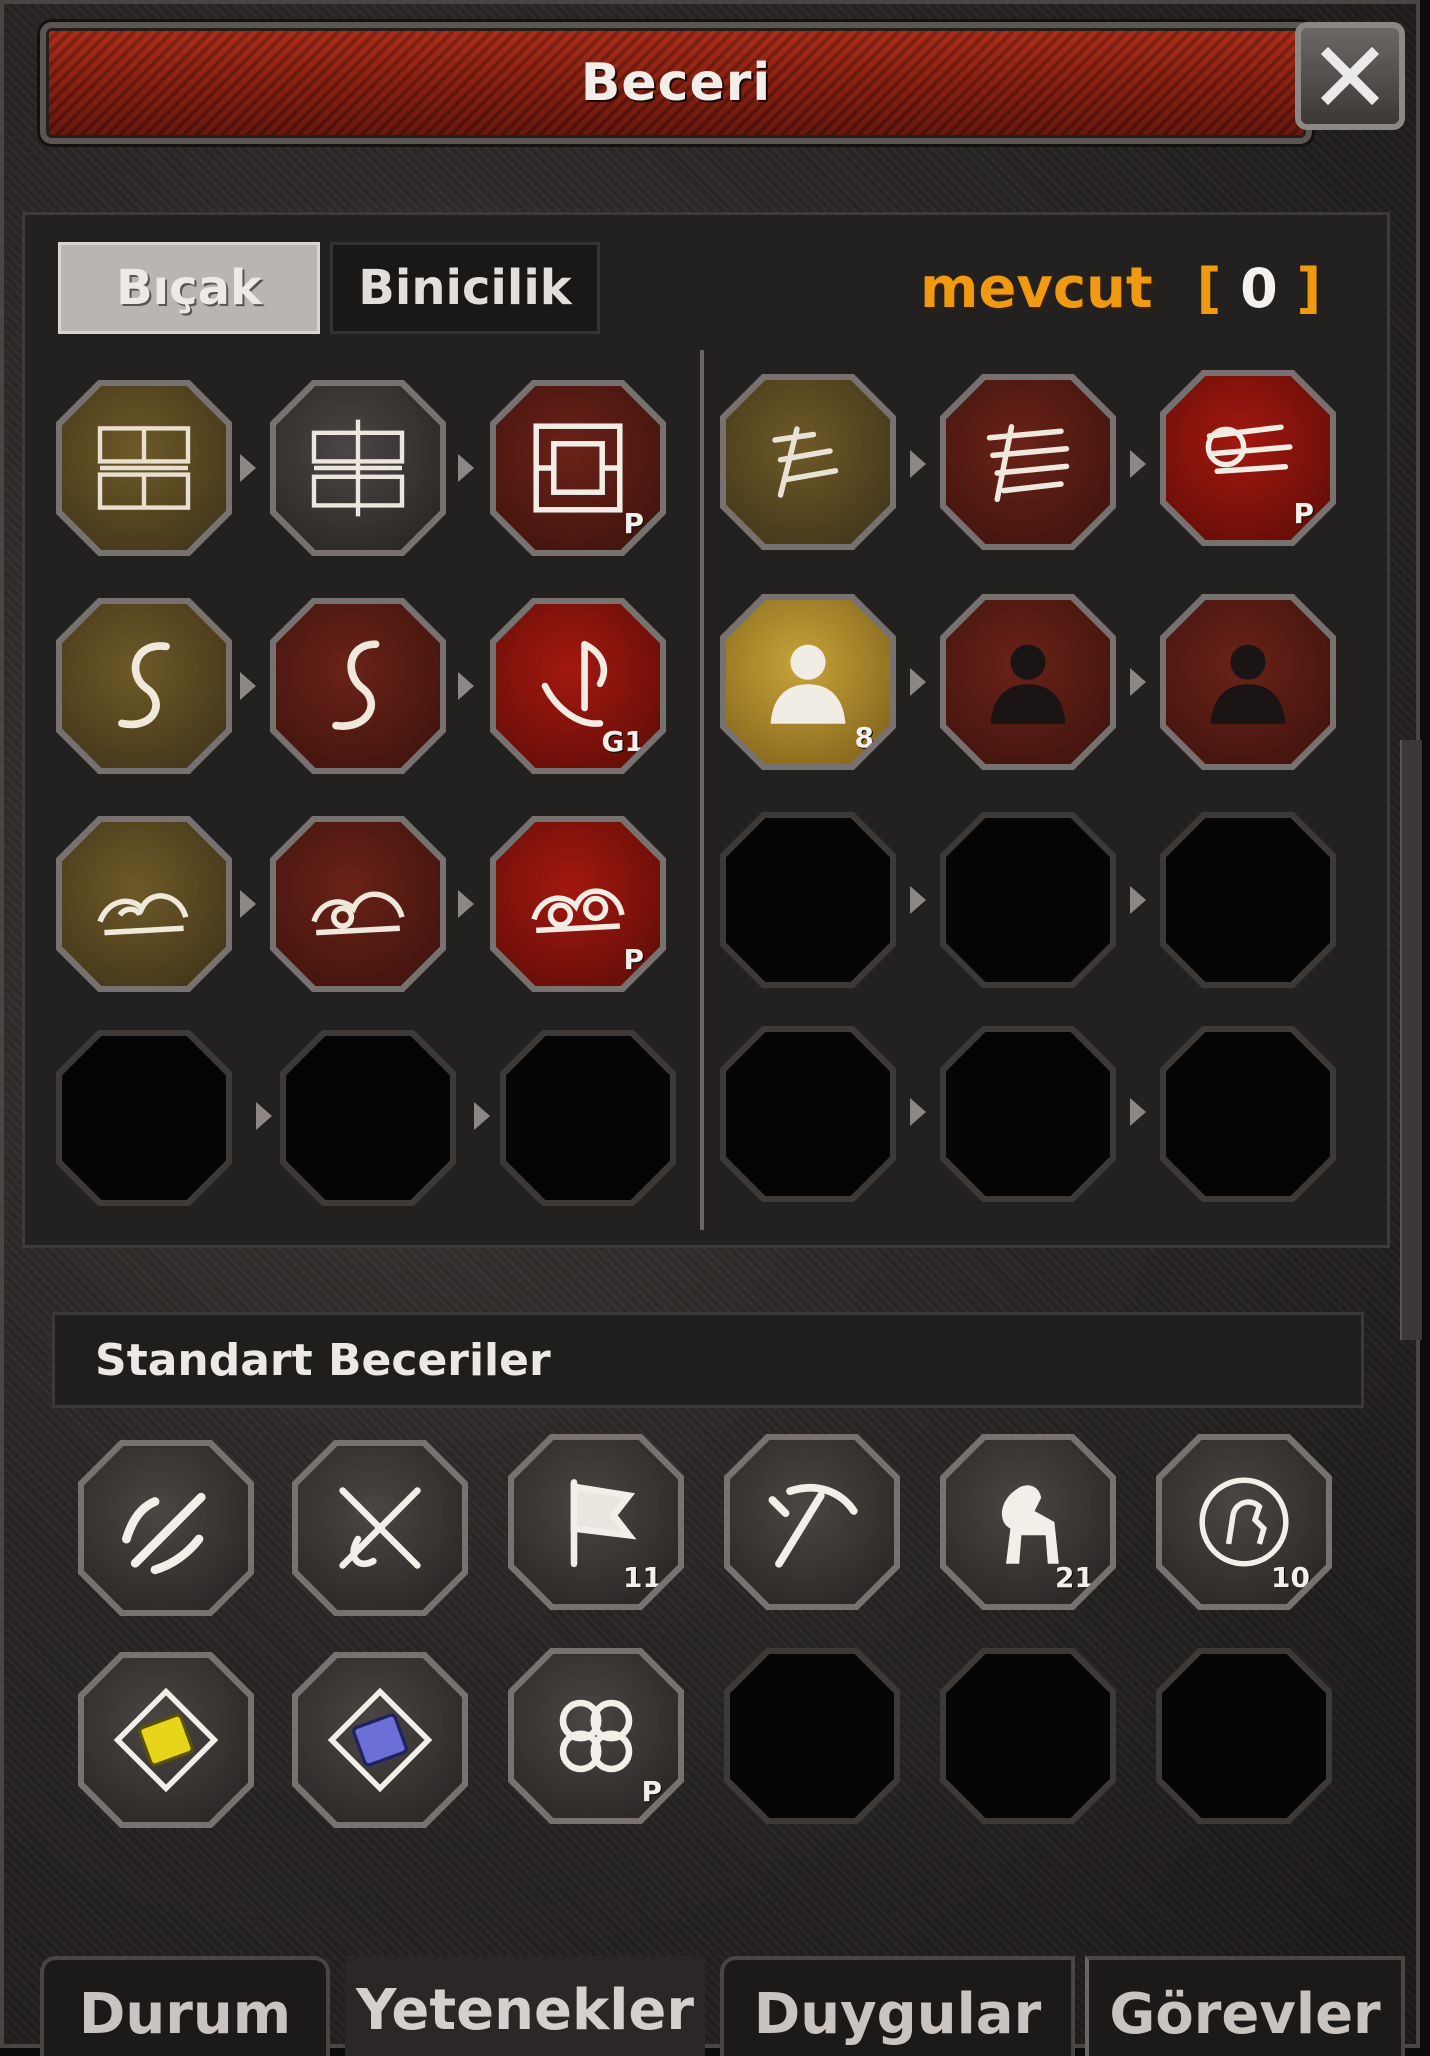 This screenshot has height=2056, width=1430. What do you see at coordinates (708, 1360) in the screenshot?
I see `standard-skills-header: Standart Beceriler` at bounding box center [708, 1360].